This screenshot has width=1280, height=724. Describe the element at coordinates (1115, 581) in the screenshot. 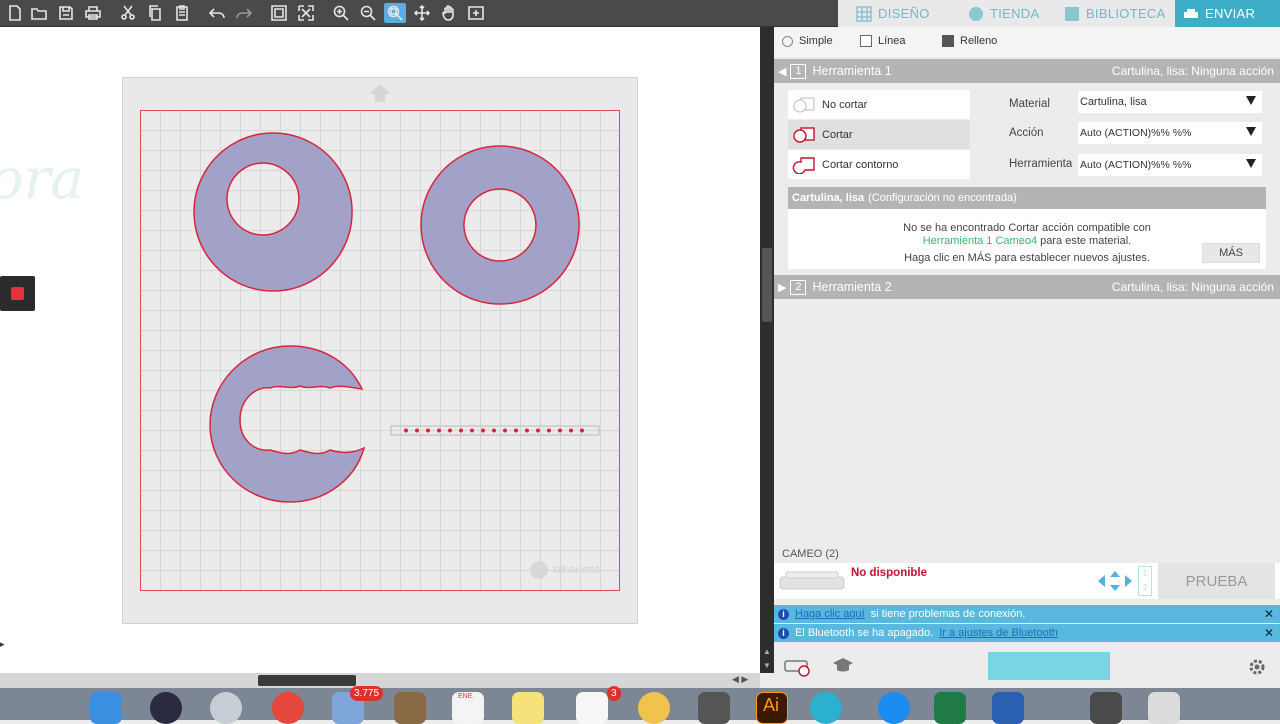

I see `move-arrows-icon` at that location.